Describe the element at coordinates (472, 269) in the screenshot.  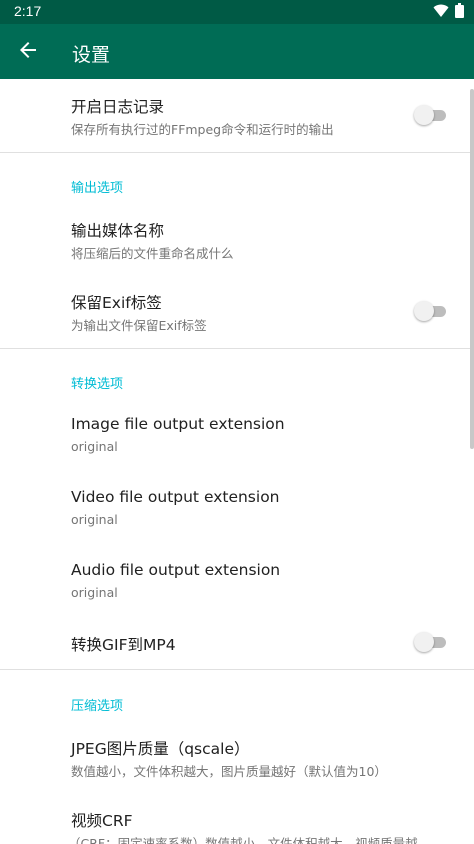
I see `scrollbar` at that location.